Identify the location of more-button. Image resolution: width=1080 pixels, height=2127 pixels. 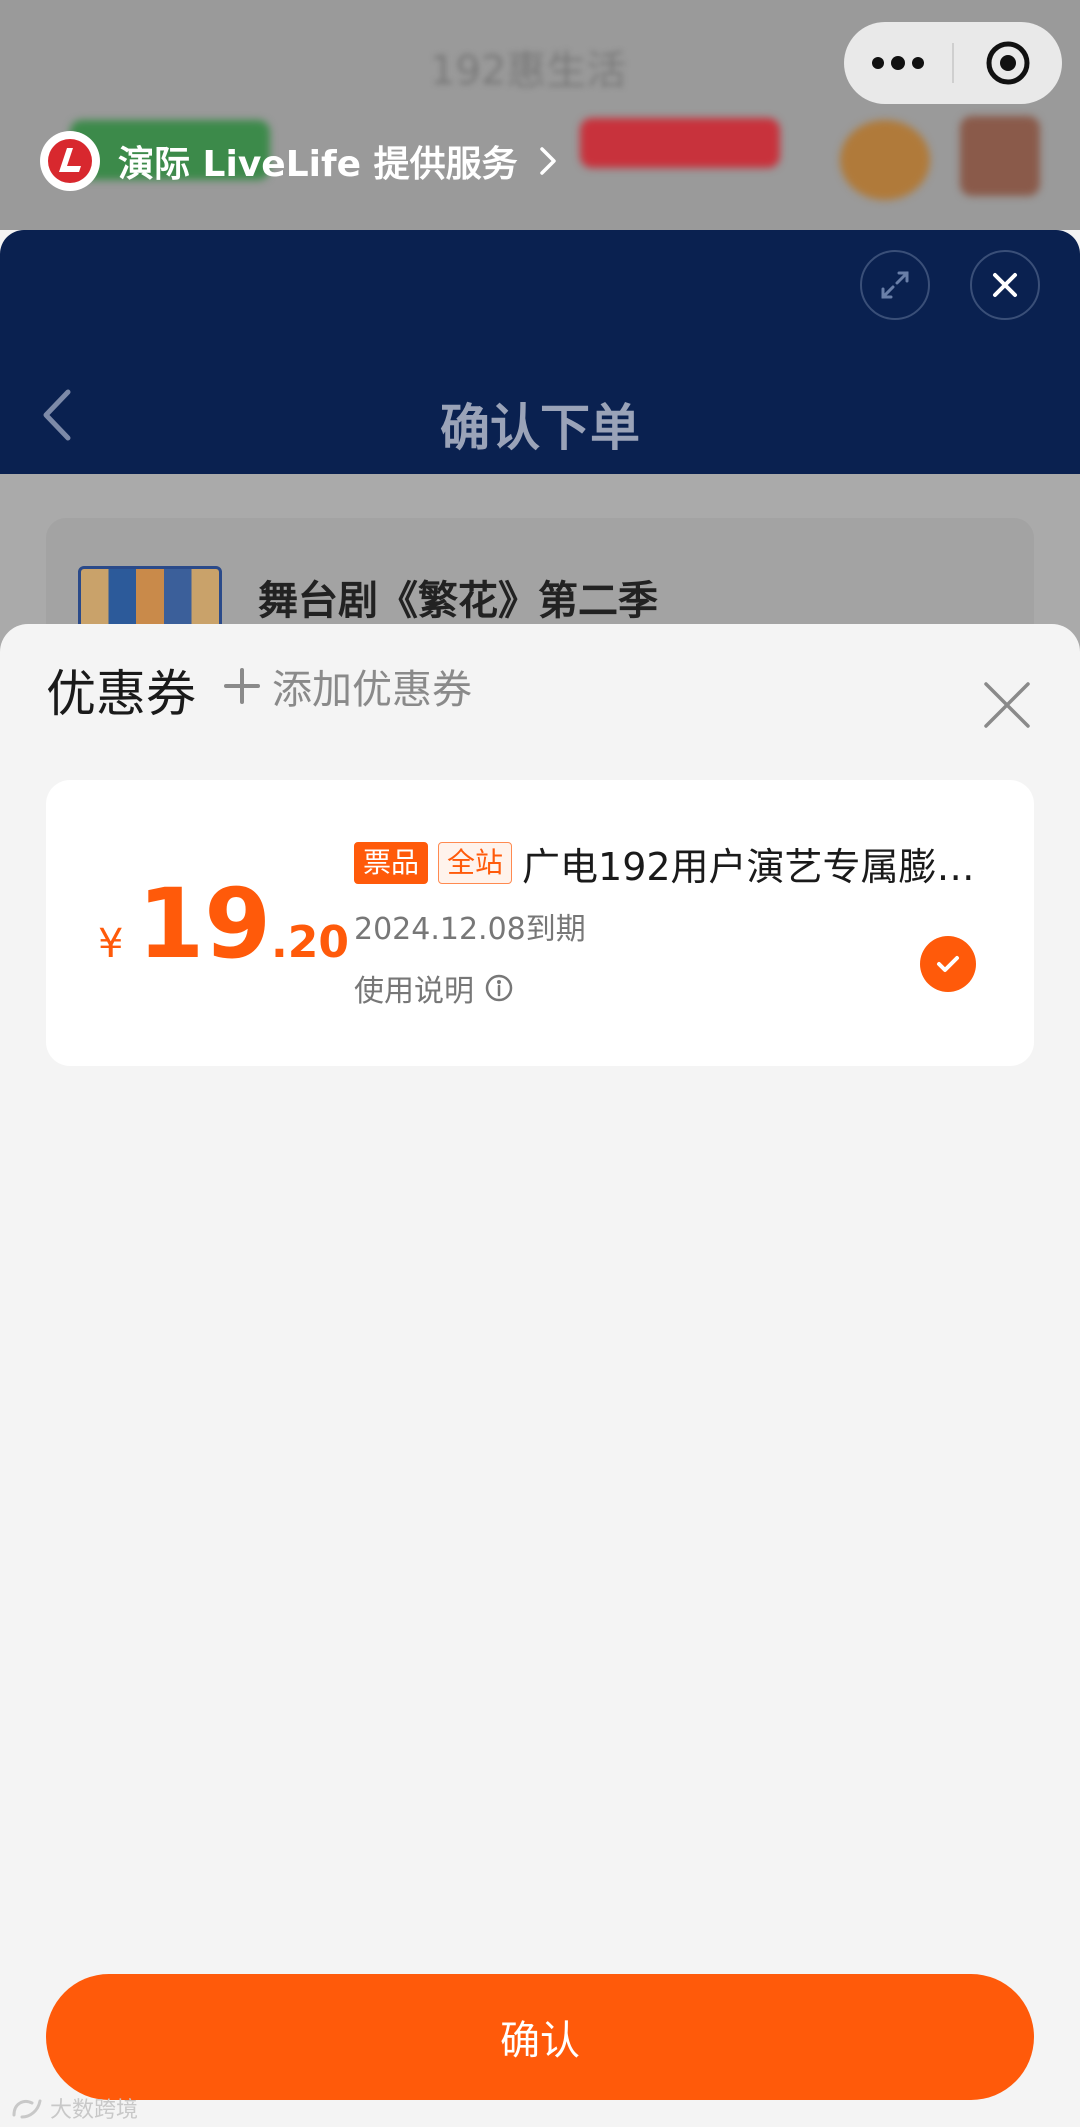
(898, 63).